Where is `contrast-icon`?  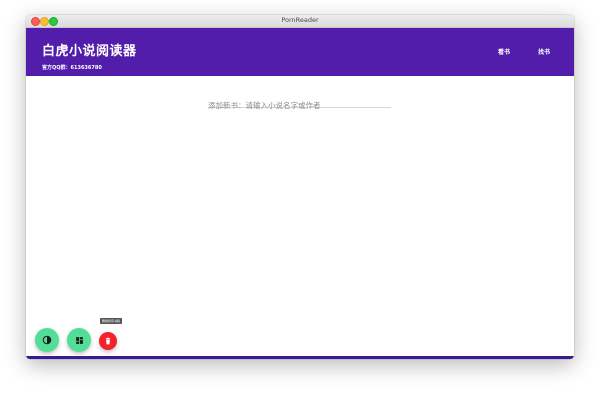
contrast-icon is located at coordinates (47, 340).